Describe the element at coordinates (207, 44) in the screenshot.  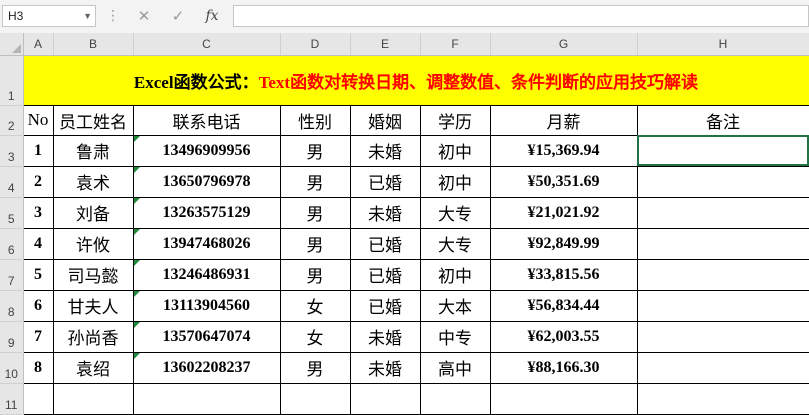
I see `column-header-c: C` at that location.